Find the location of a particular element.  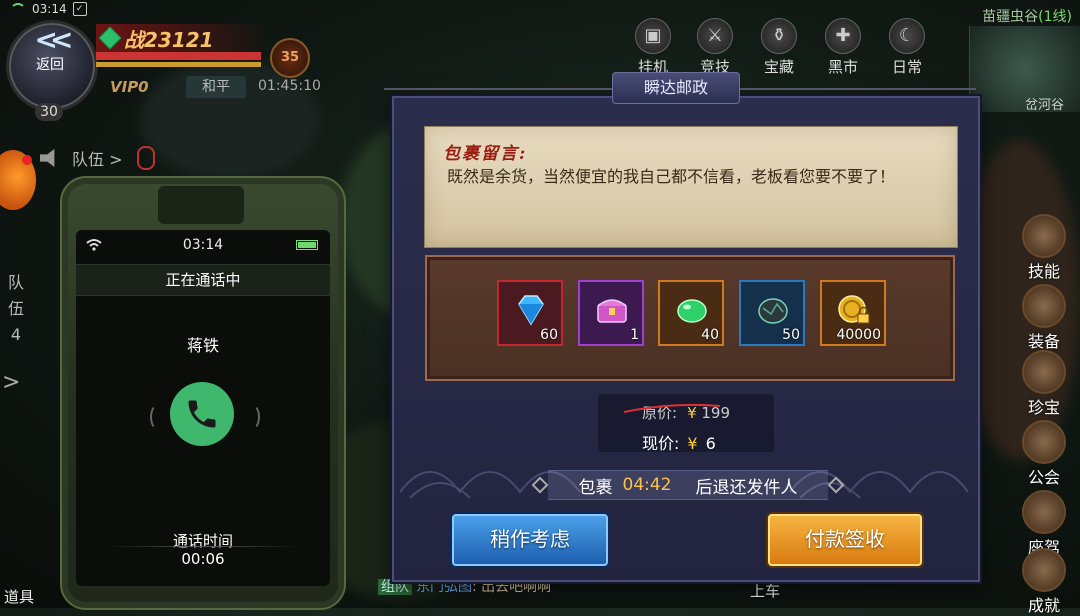

diamond-icon is located at coordinates (531, 310).